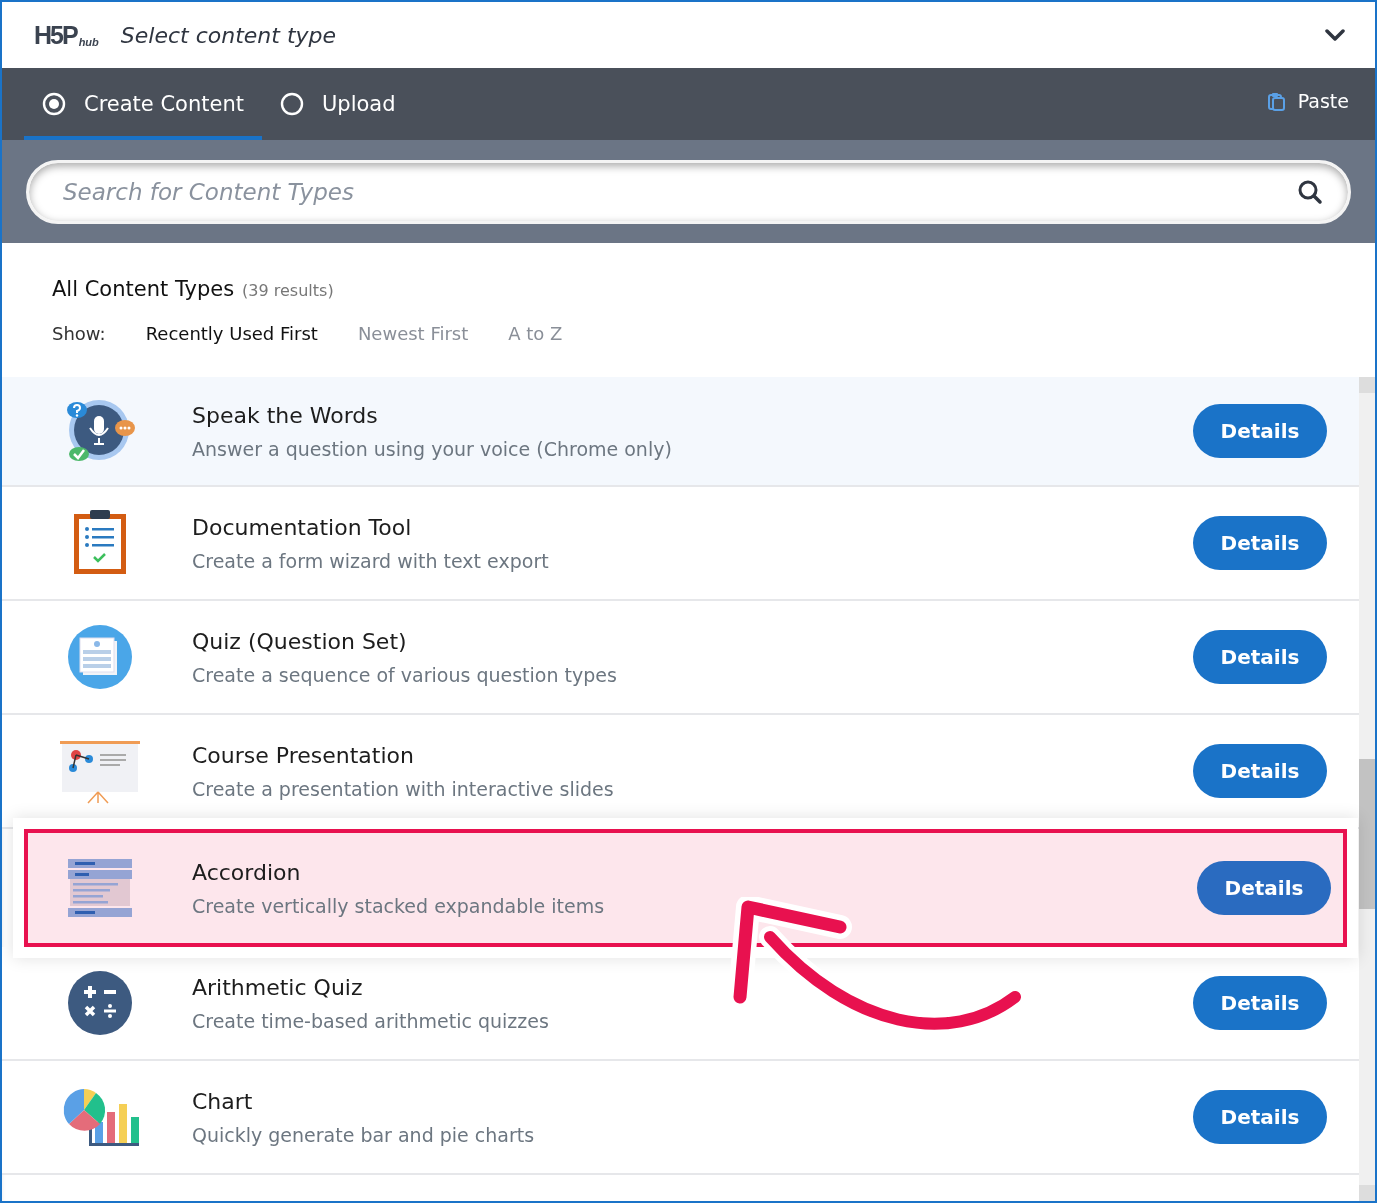 The width and height of the screenshot is (1377, 1203). What do you see at coordinates (278, 987) in the screenshot?
I see `content-type-title: Arithmetic Quiz` at bounding box center [278, 987].